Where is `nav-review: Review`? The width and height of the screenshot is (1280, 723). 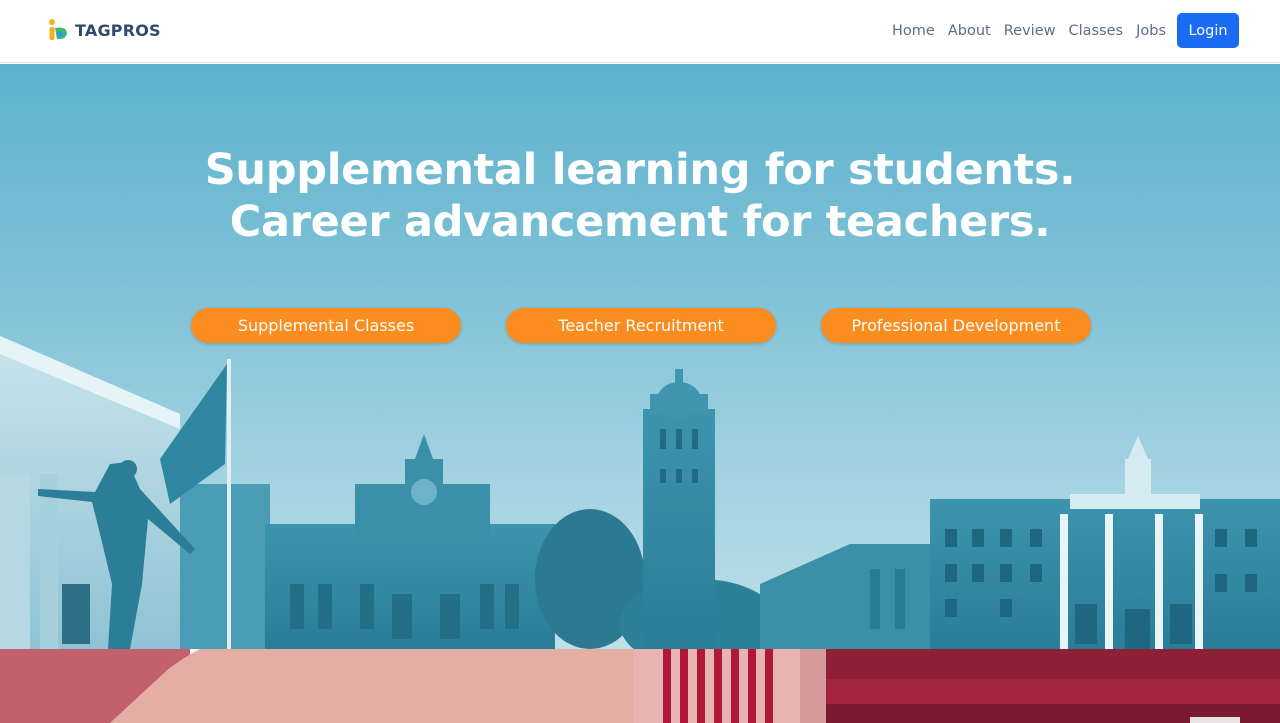
nav-review: Review is located at coordinates (1030, 31).